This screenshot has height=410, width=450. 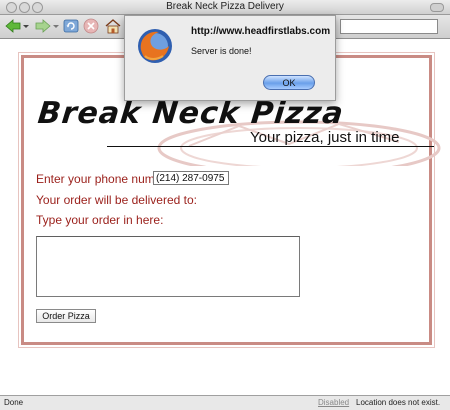 I want to click on toolbar-toggle-button, so click(x=437, y=7).